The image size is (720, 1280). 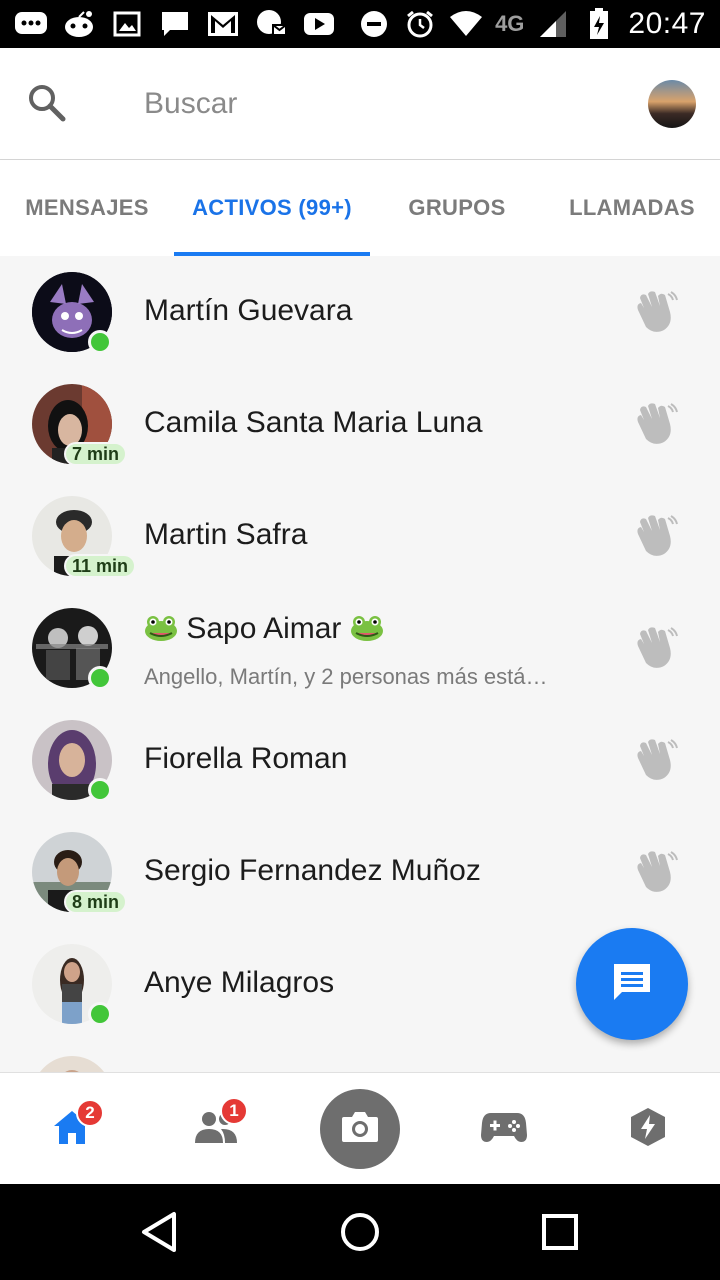 What do you see at coordinates (72, 1129) in the screenshot?
I see `nav-home: 2` at bounding box center [72, 1129].